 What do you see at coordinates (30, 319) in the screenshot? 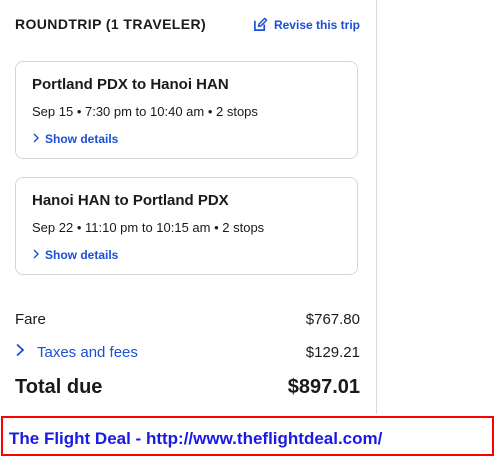
I see `fare-label: Fare` at bounding box center [30, 319].